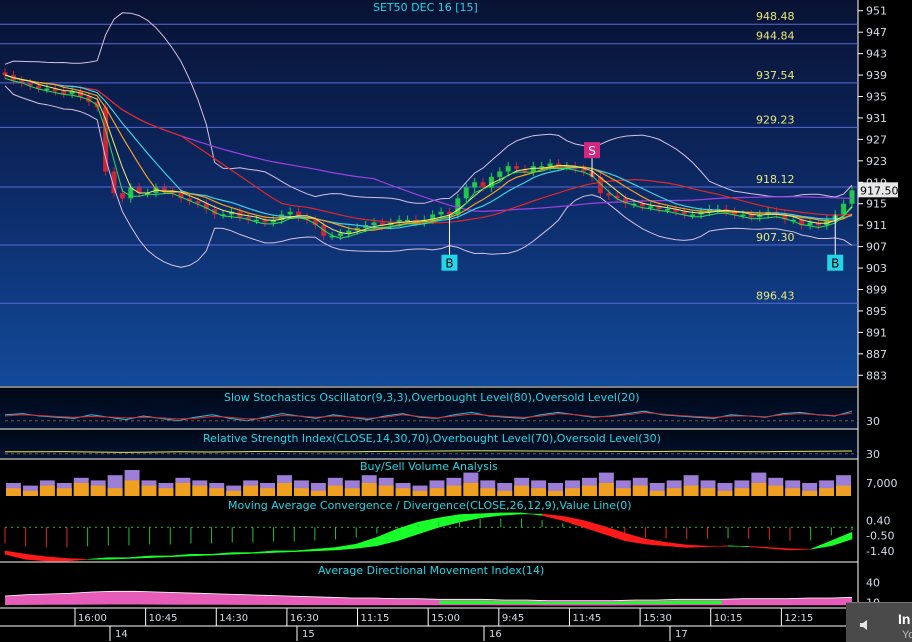 The image size is (912, 642). I want to click on price-tick-label: 895, so click(876, 311).